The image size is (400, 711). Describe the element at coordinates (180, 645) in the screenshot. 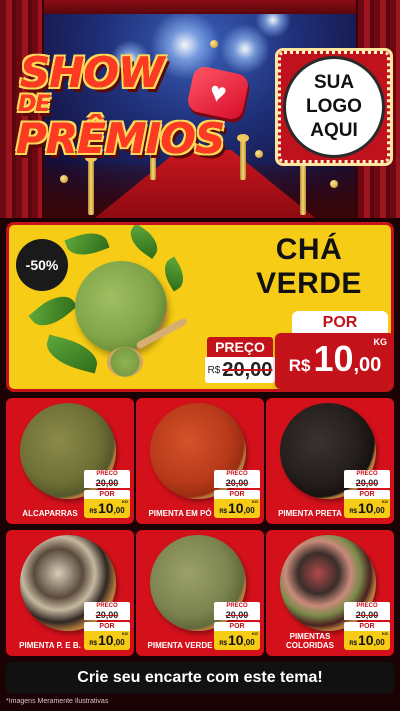

I see `product-name: PIMENTA VERDE` at that location.